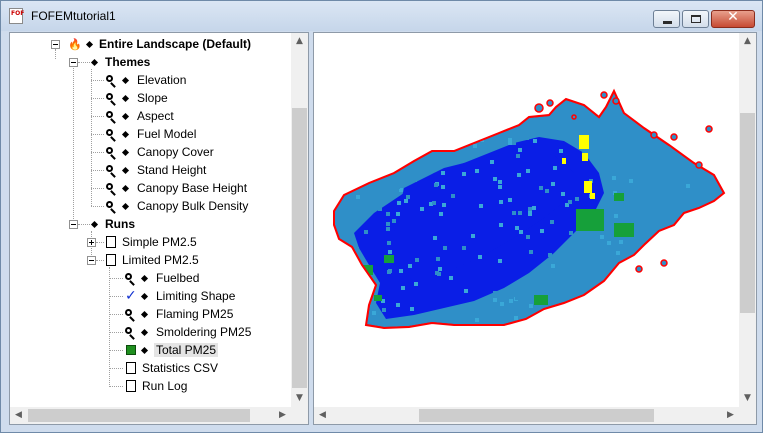 Image resolution: width=763 pixels, height=433 pixels. I want to click on tree-item-run-output: Fuelbed, so click(150, 278).